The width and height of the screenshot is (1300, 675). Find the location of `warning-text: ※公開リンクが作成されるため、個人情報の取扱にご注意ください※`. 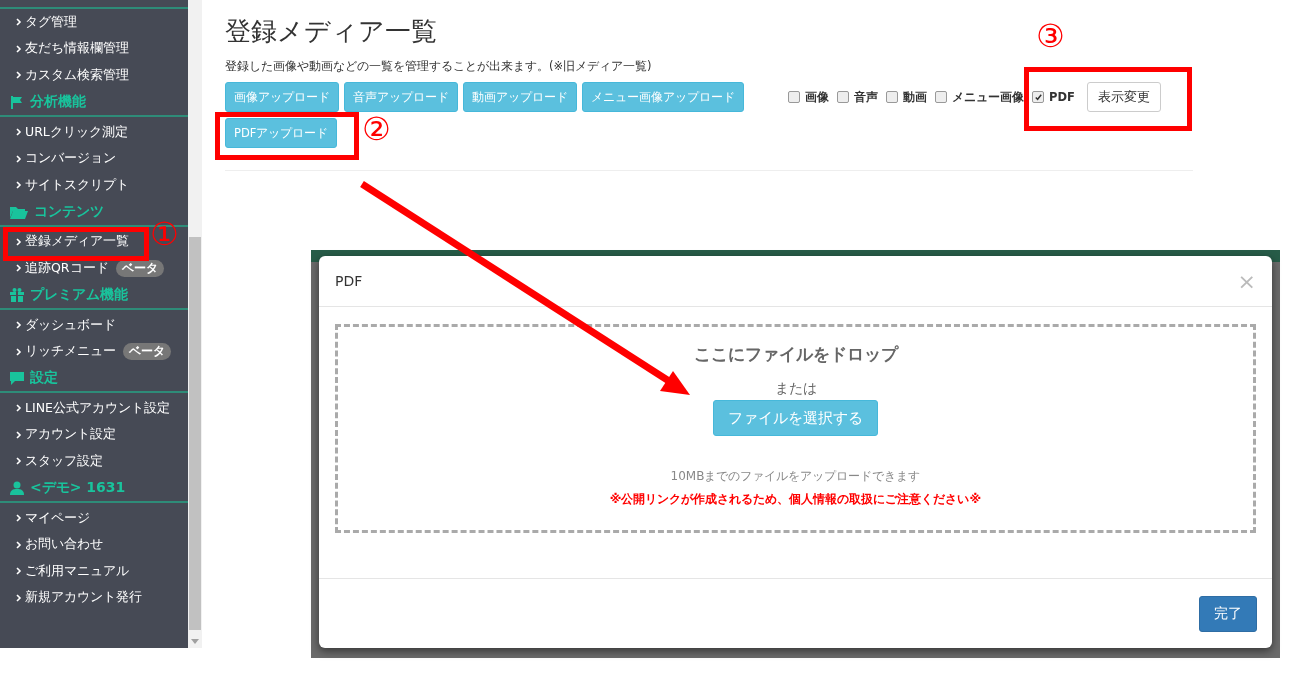

warning-text: ※公開リンクが作成されるため、個人情報の取扱にご注意ください※ is located at coordinates (795, 499).